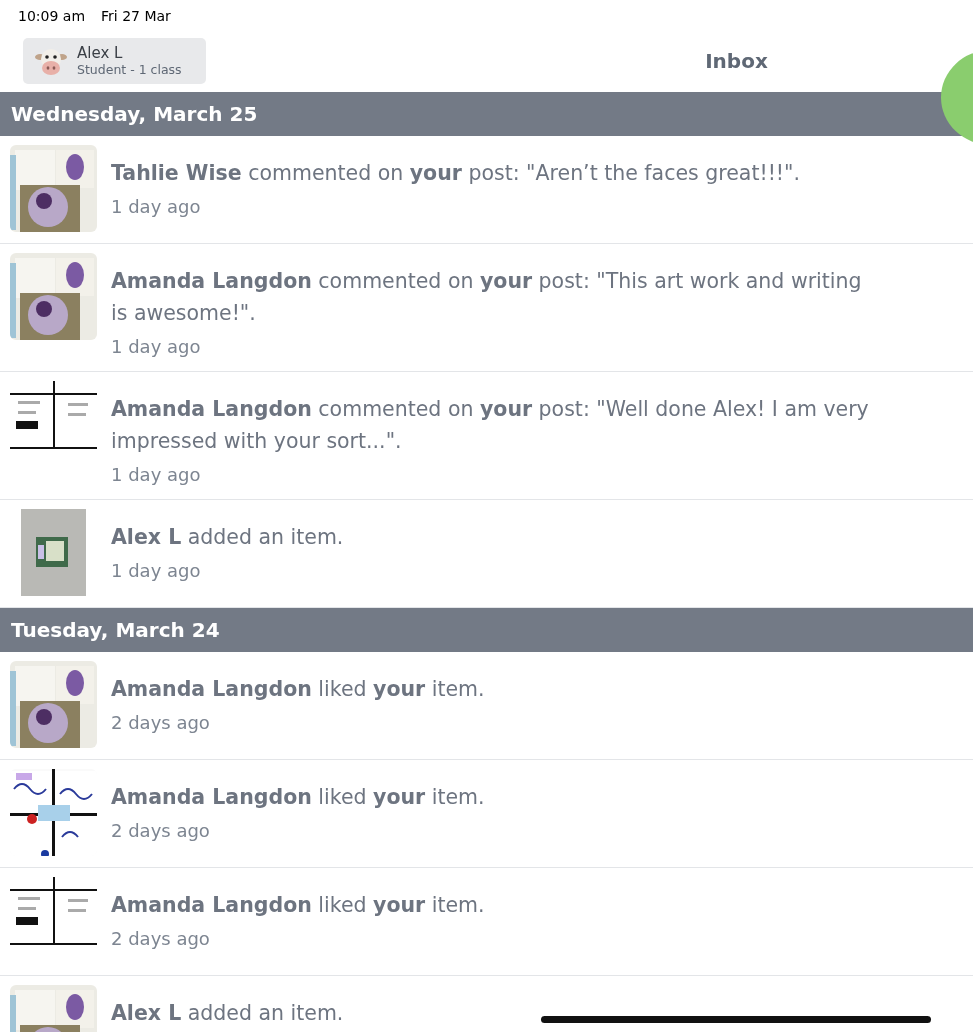 The height and width of the screenshot is (1032, 973). I want to click on notification-text: Amanda Langdon commented on your post: "Well done Alex! I am very impressed with your sort..."., so click(490, 425).